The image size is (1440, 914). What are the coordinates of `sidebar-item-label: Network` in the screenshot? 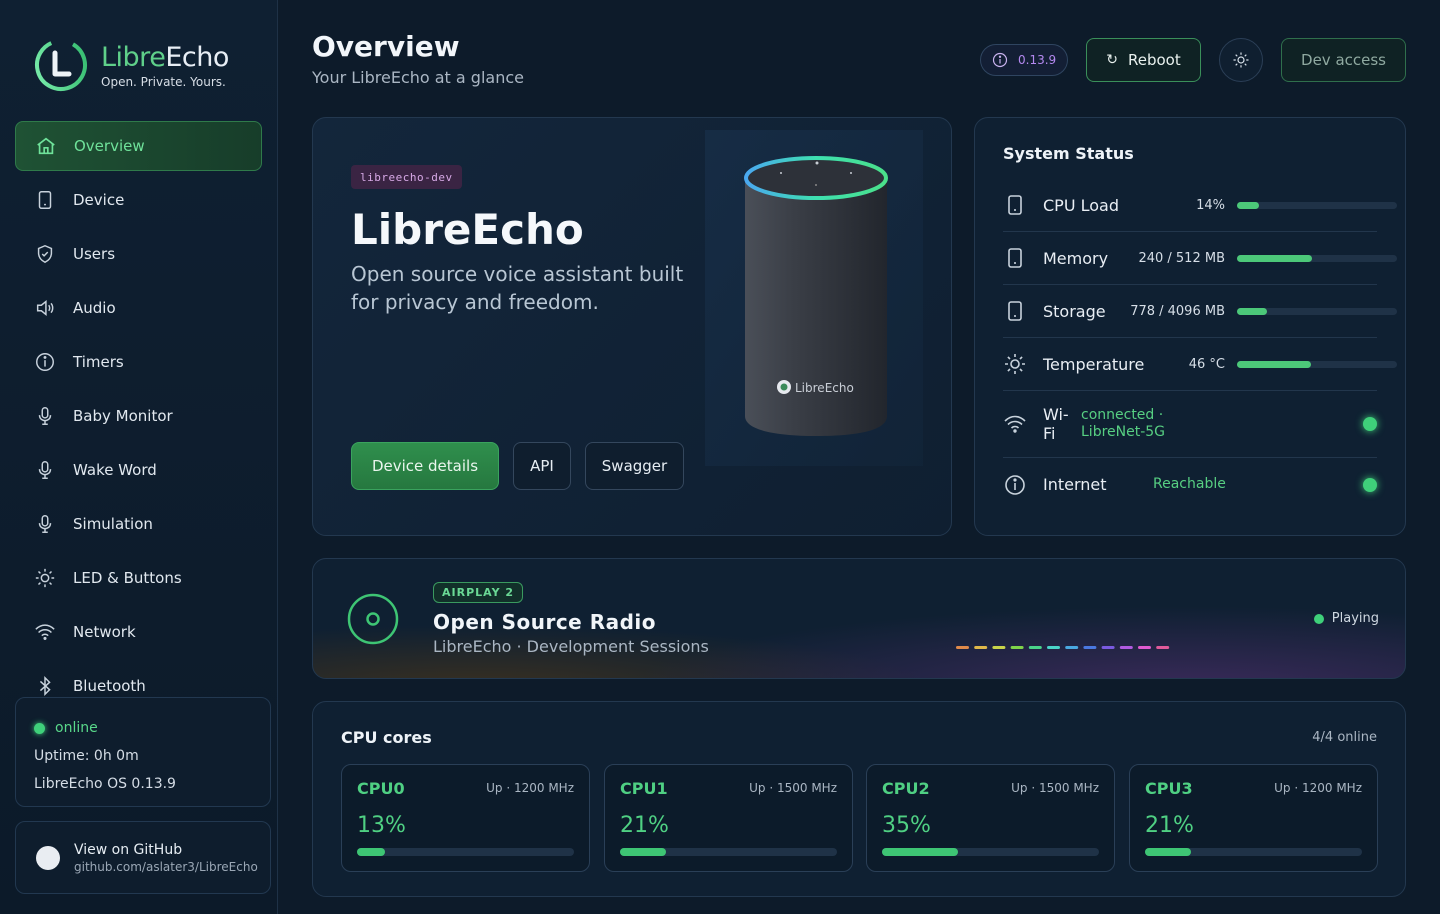 It's located at (104, 632).